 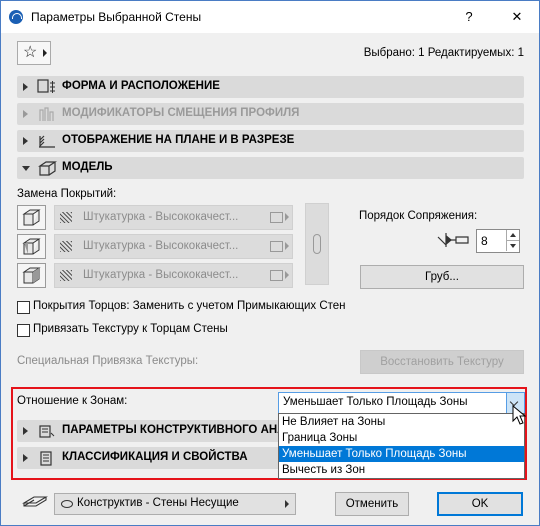 What do you see at coordinates (480, 504) in the screenshot?
I see `ok-button: OK` at bounding box center [480, 504].